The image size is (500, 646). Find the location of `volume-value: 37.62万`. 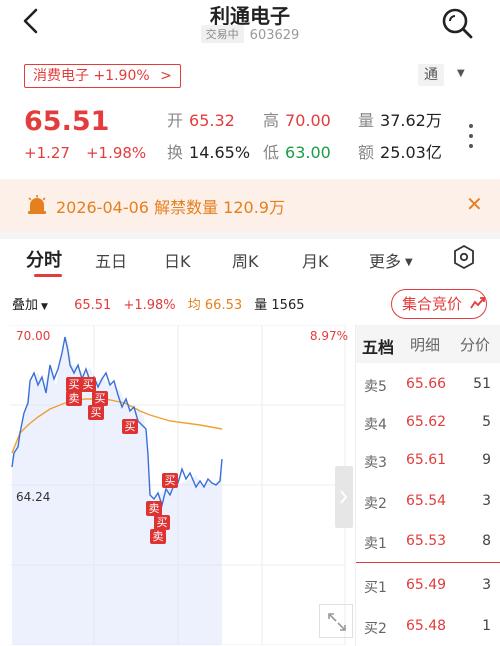

volume-value: 37.62万 is located at coordinates (411, 120).